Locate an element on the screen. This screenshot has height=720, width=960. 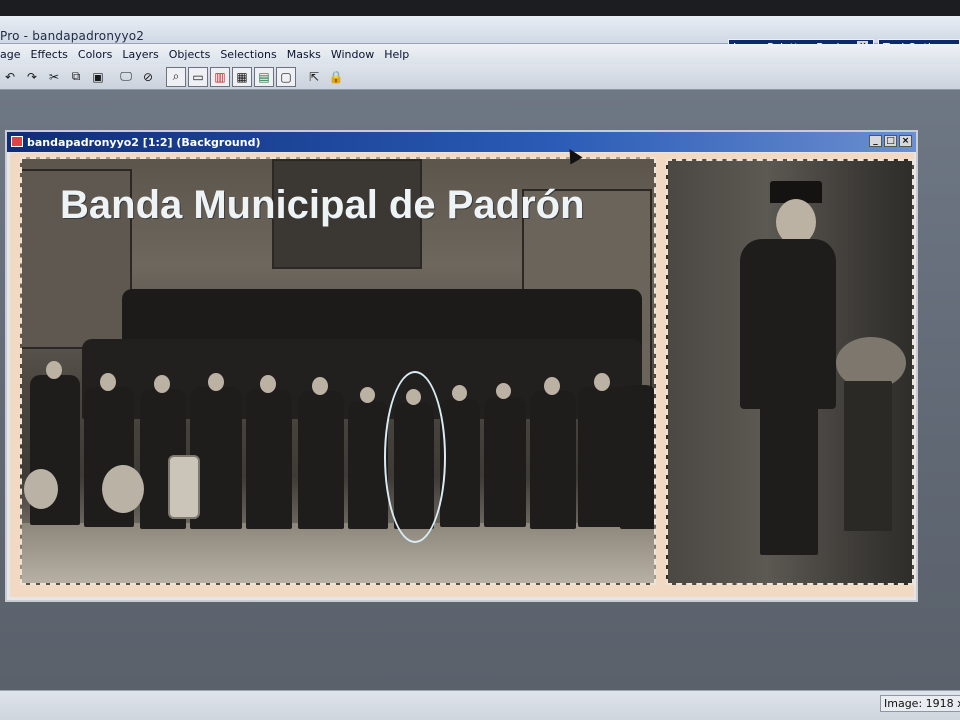
zoom-icon: ⌕ is located at coordinates (176, 76).